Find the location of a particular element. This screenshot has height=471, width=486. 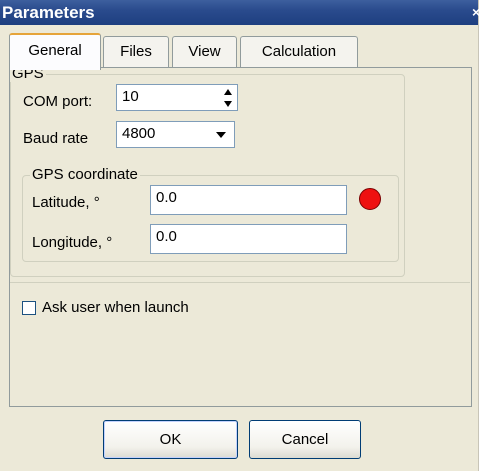

baud-rate-value: 4800 is located at coordinates (139, 133).